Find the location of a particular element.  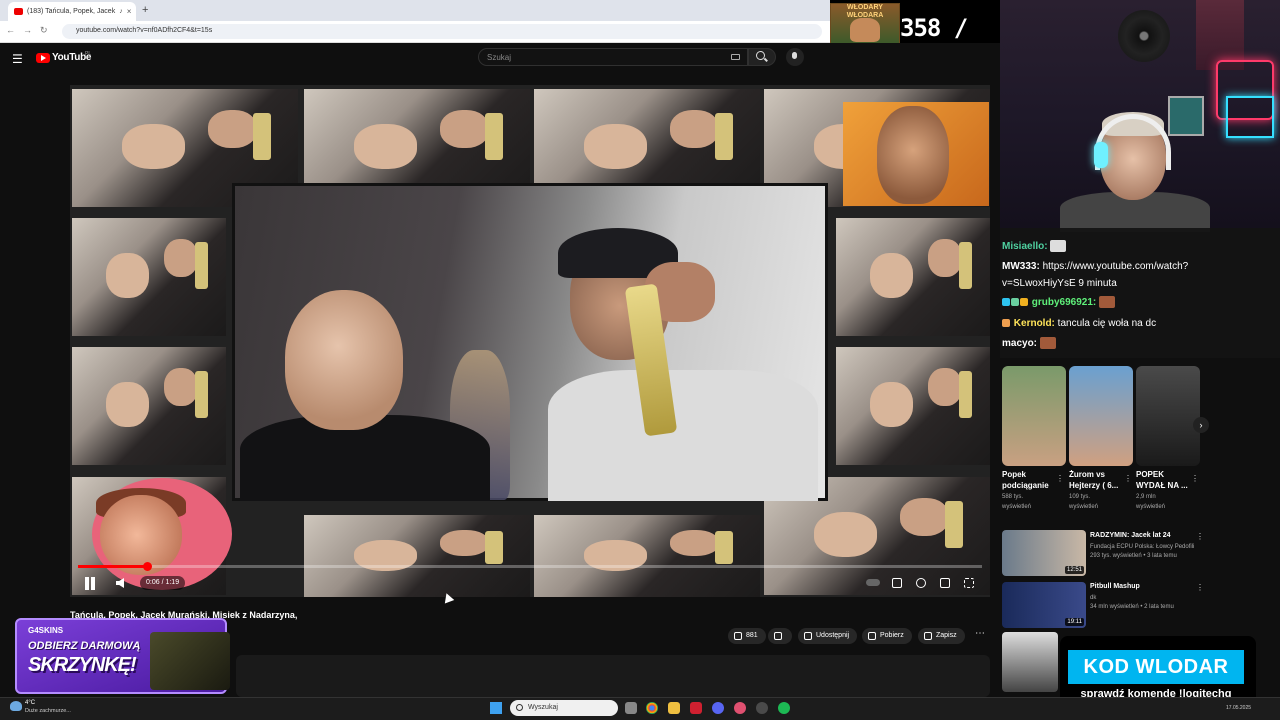

thumbs-up-icon is located at coordinates (738, 636).